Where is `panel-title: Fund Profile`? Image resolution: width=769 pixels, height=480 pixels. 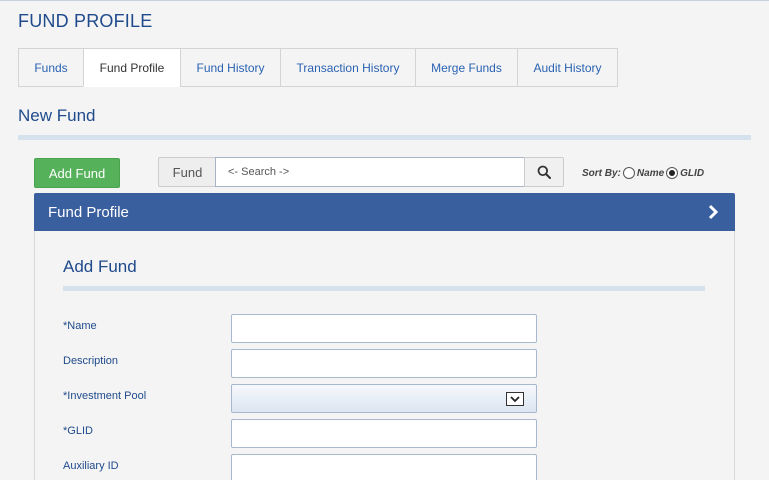 panel-title: Fund Profile is located at coordinates (88, 212).